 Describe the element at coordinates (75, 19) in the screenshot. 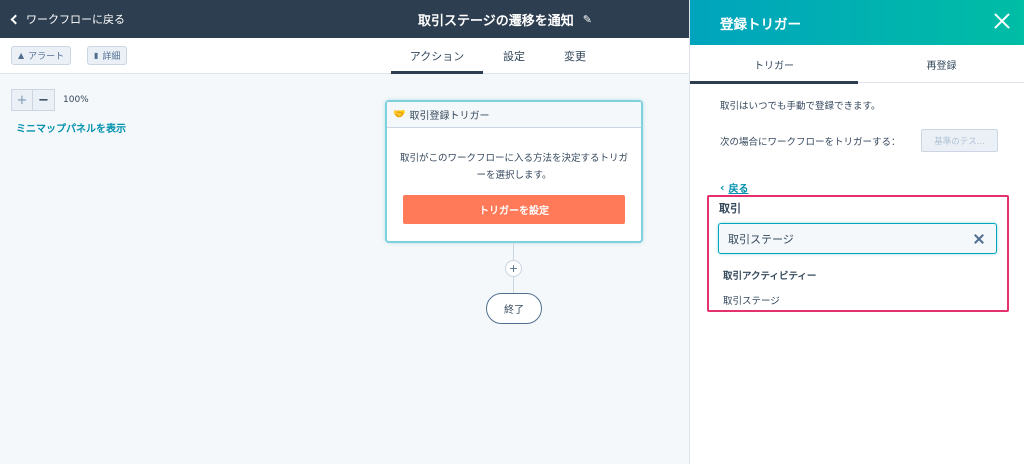

I see `back-to-workflows-label: ワークフローに戻る` at that location.